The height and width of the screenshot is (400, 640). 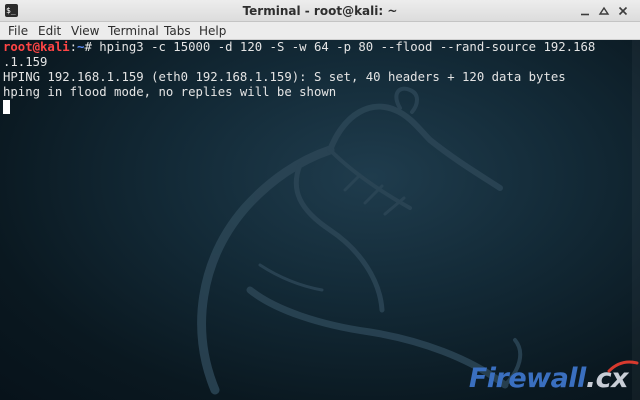 I want to click on menu-terminal: Terminal, so click(x=133, y=31).